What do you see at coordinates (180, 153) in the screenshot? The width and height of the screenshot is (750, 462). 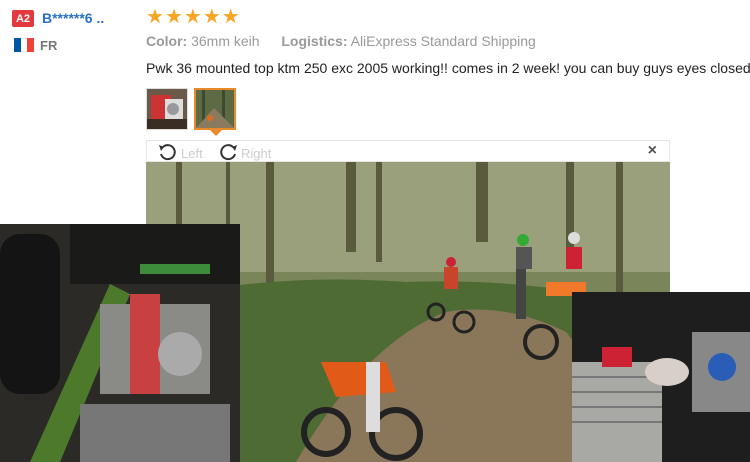 I see `rotate-left-button: Left` at bounding box center [180, 153].